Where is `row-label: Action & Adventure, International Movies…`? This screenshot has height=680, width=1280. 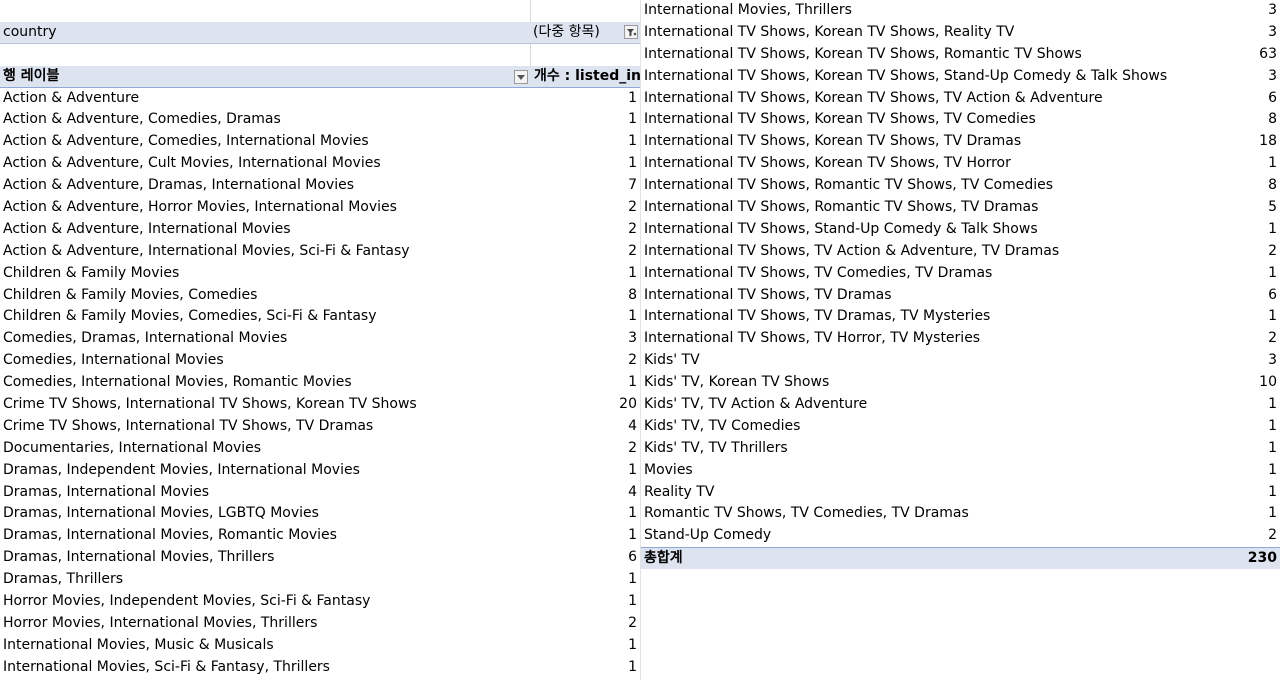
row-label: Action & Adventure, International Movies… is located at coordinates (206, 250).